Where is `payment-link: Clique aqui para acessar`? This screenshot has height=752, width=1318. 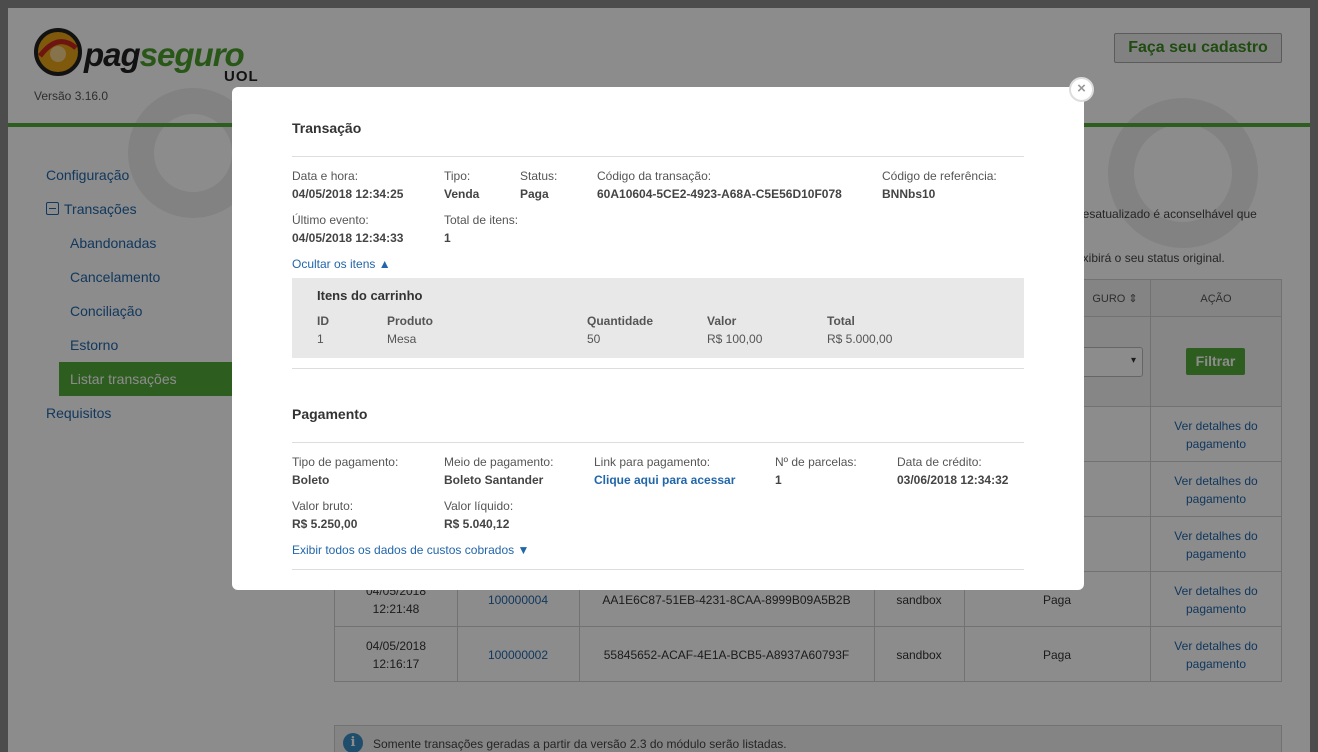
payment-link: Clique aqui para acessar is located at coordinates (664, 480).